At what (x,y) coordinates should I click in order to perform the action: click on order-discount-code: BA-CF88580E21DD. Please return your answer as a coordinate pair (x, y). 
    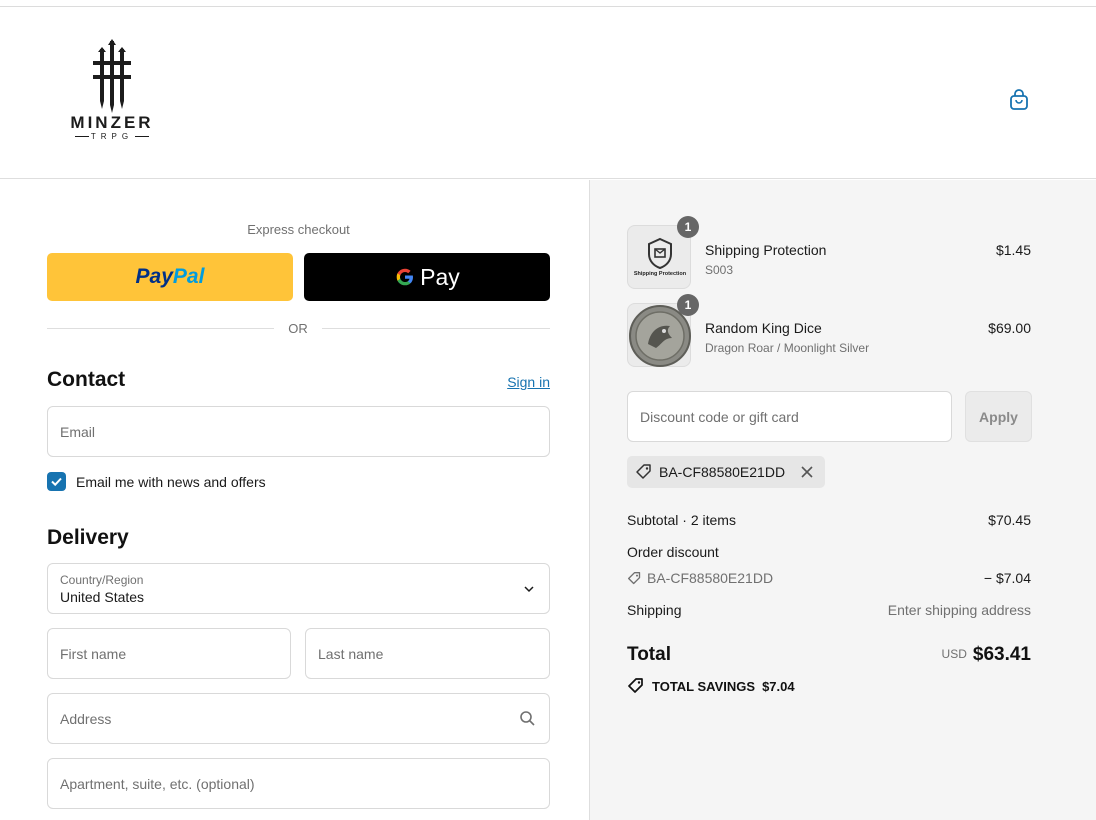
    Looking at the image, I should click on (700, 578).